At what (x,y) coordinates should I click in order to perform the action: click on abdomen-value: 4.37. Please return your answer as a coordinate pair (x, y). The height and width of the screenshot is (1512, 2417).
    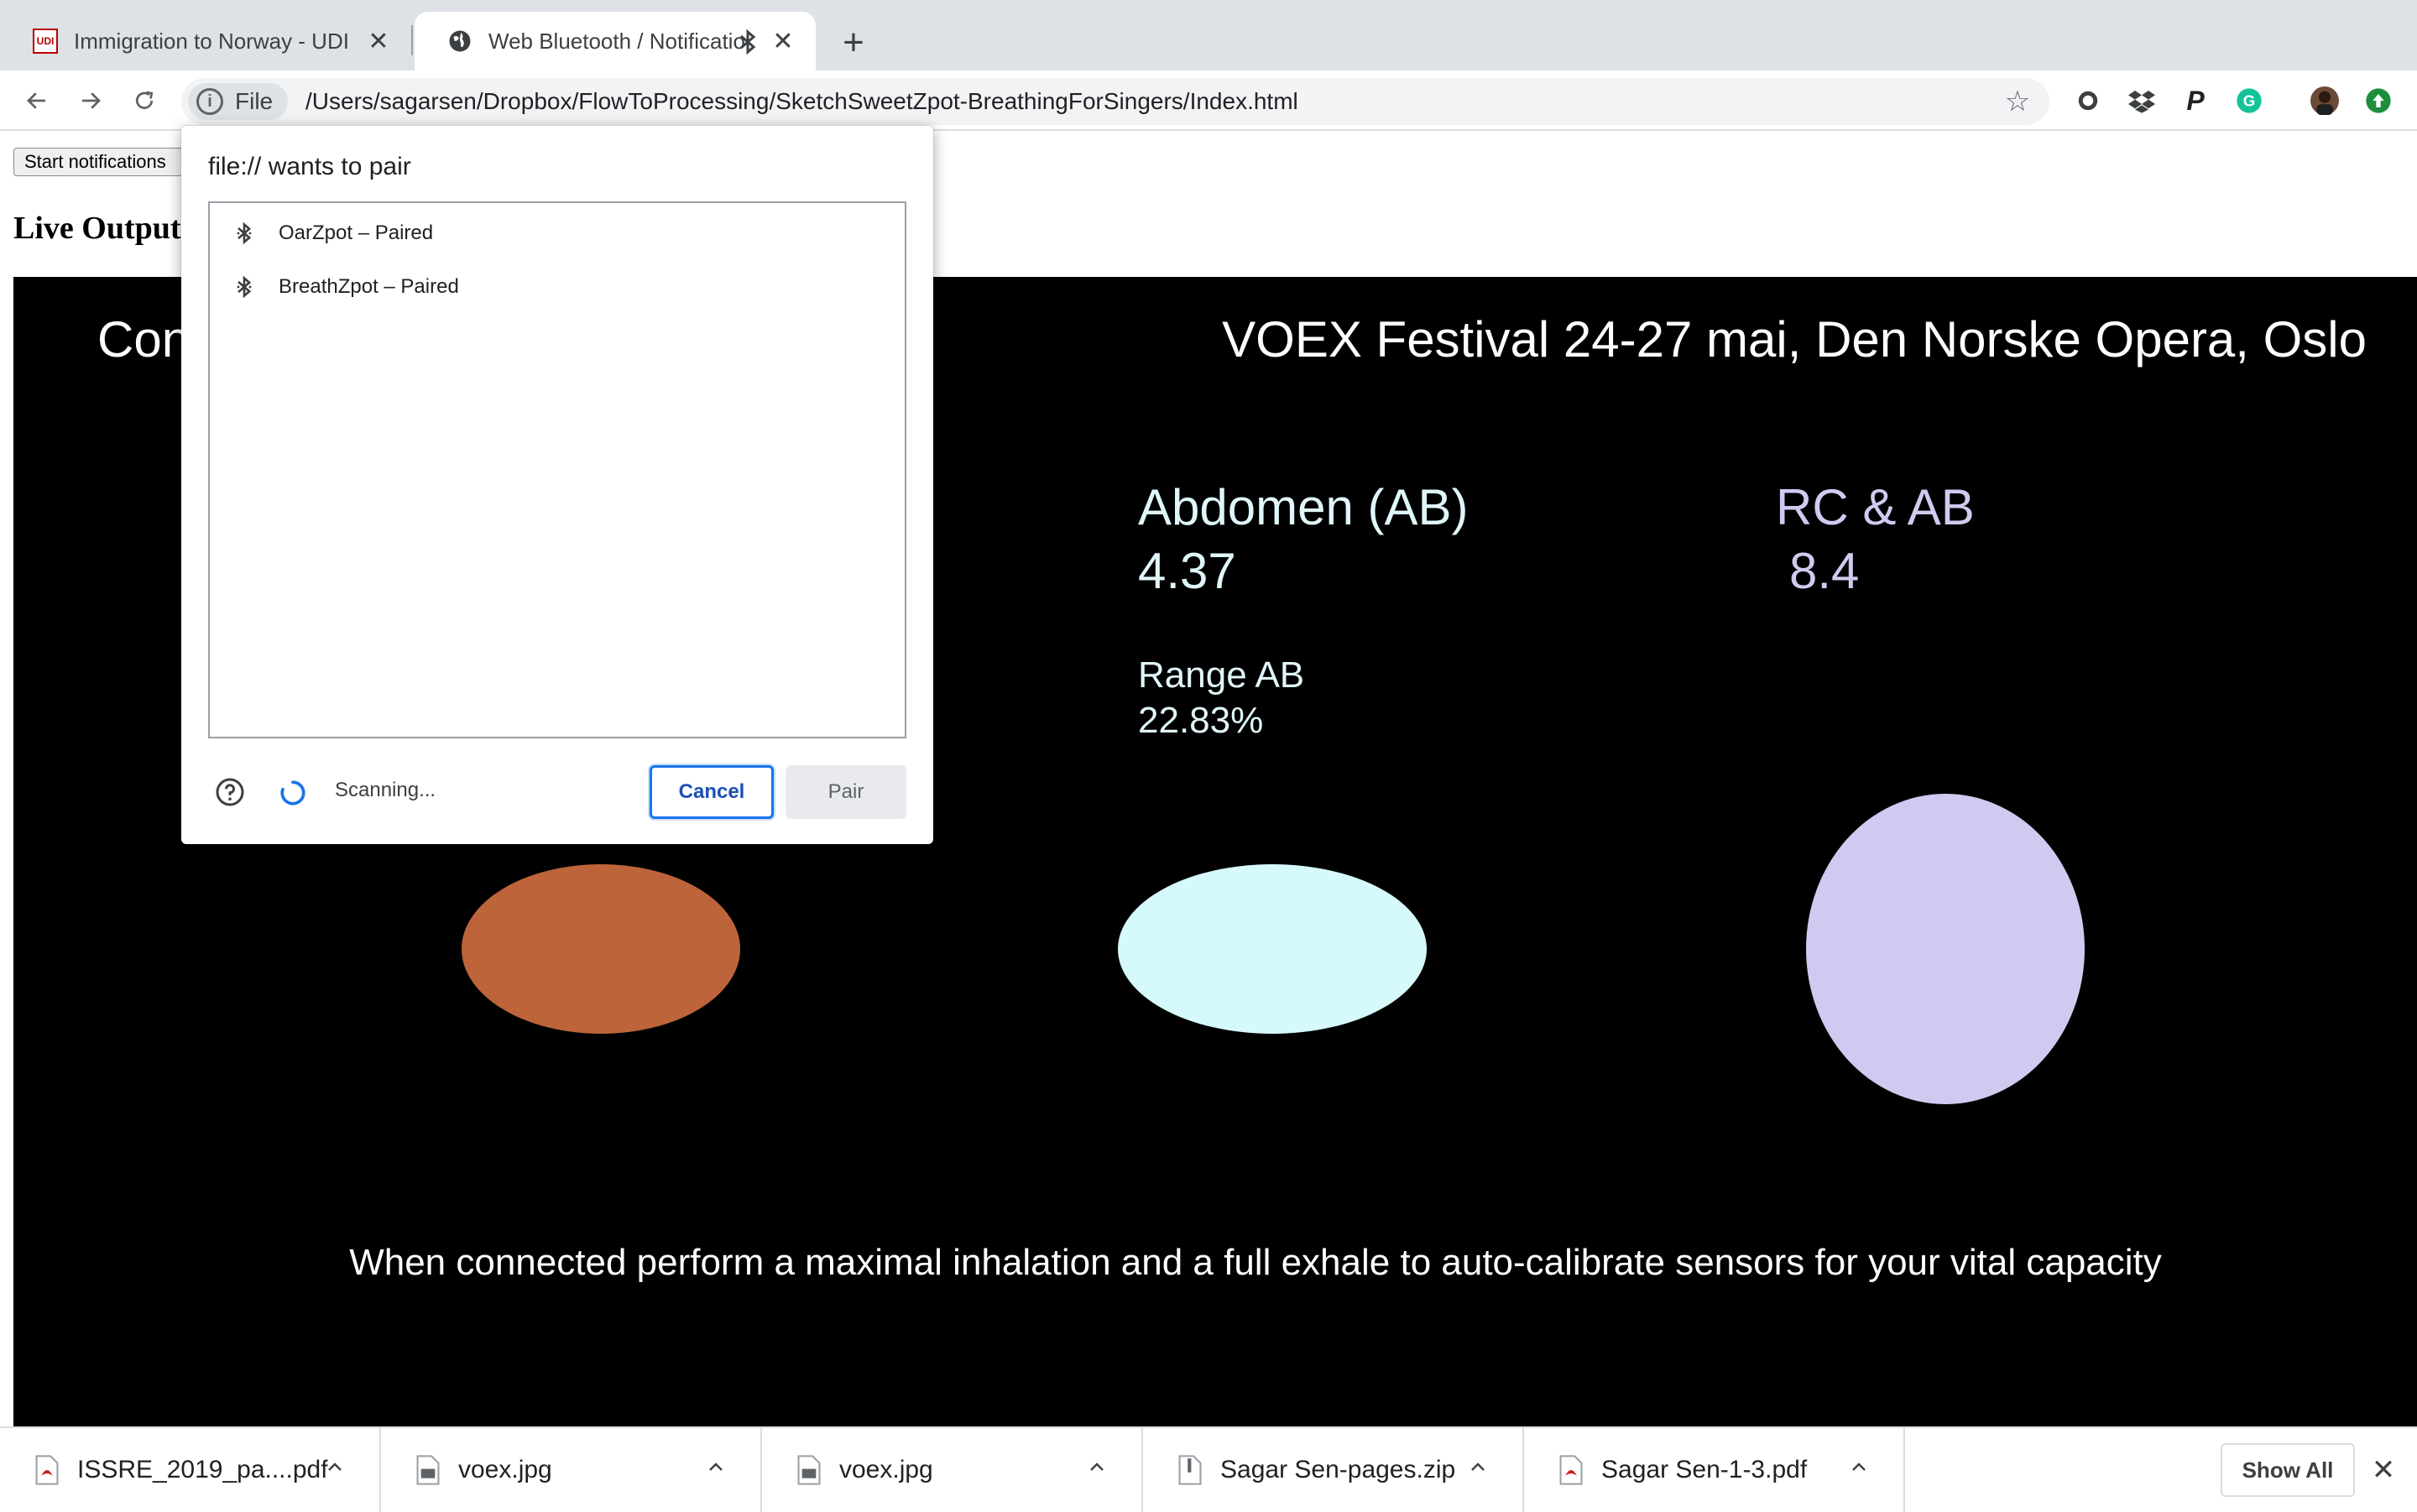
    Looking at the image, I should click on (1187, 571).